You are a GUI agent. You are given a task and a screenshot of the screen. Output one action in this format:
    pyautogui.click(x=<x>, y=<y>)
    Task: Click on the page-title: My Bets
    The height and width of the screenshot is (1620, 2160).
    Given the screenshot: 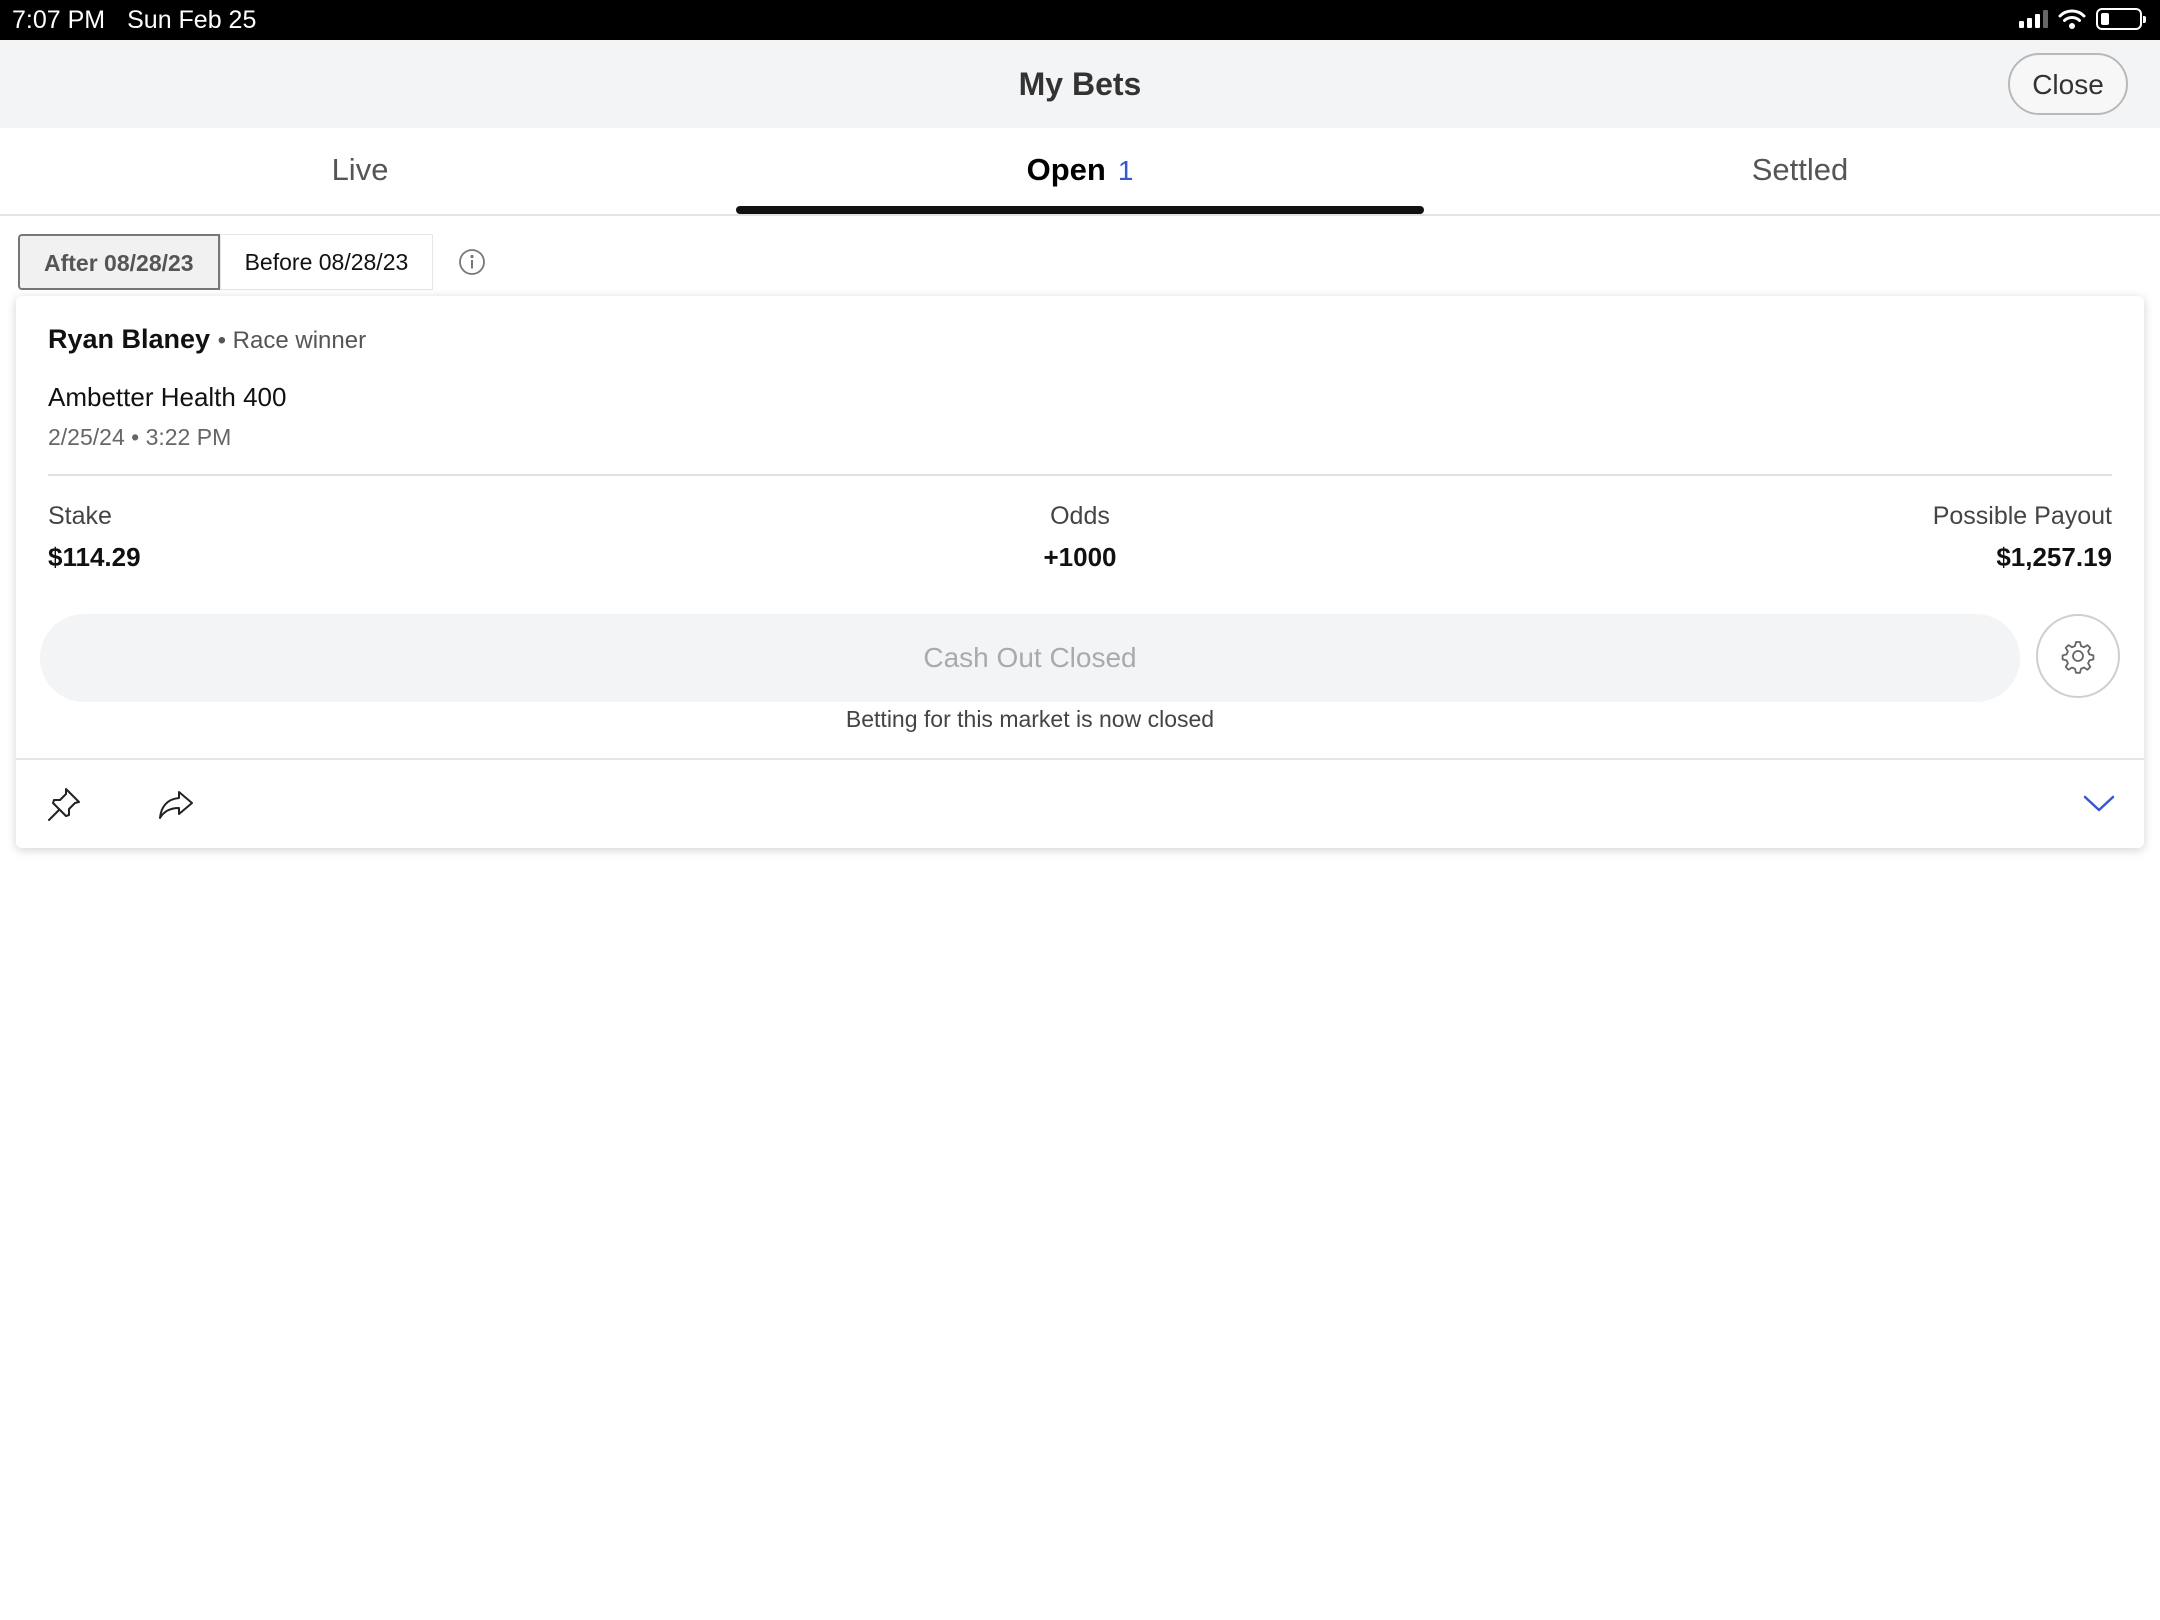 What is the action you would take?
    pyautogui.click(x=1080, y=84)
    